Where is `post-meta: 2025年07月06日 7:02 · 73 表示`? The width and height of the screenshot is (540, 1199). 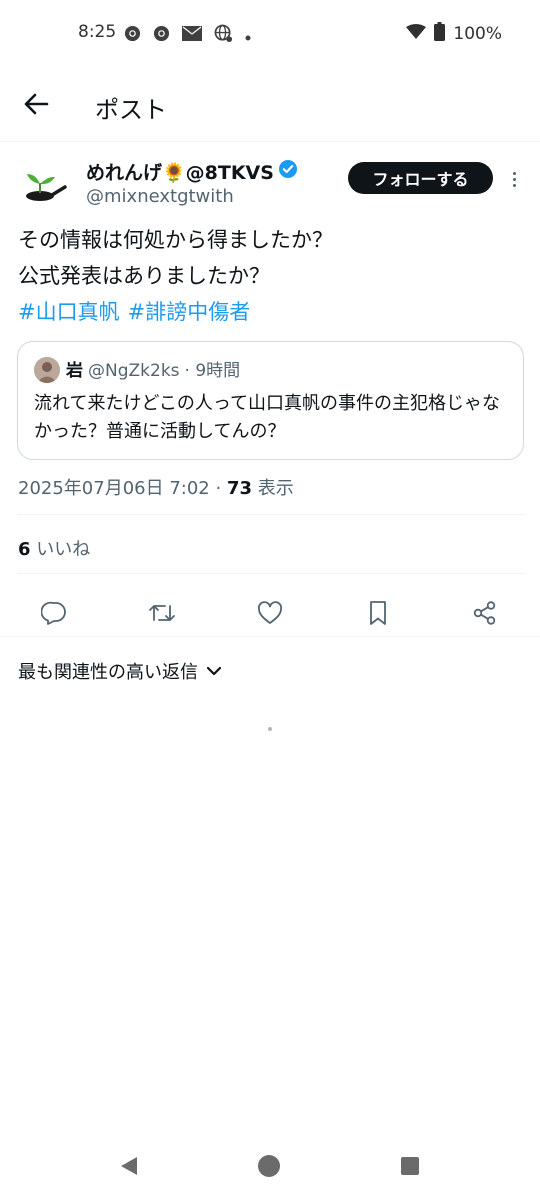
post-meta: 2025年07月06日 7:02 · 73 表示 is located at coordinates (156, 487).